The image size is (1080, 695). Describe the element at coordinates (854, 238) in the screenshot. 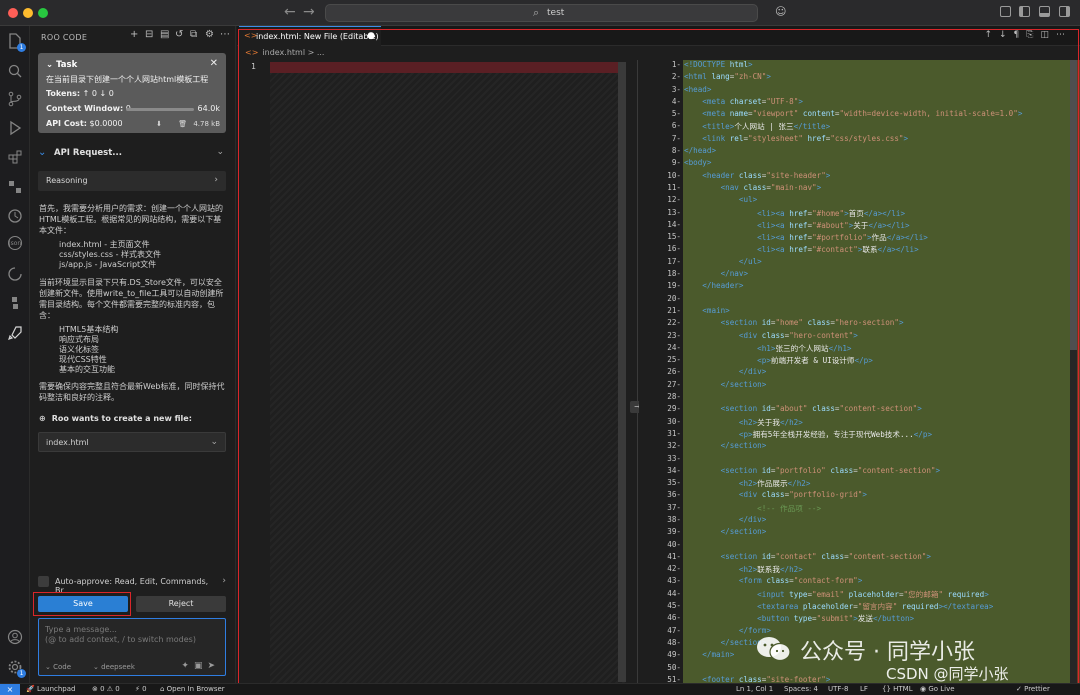

I see `code-line: 15- <li><a href="#portfolio">作品</a></li>` at that location.